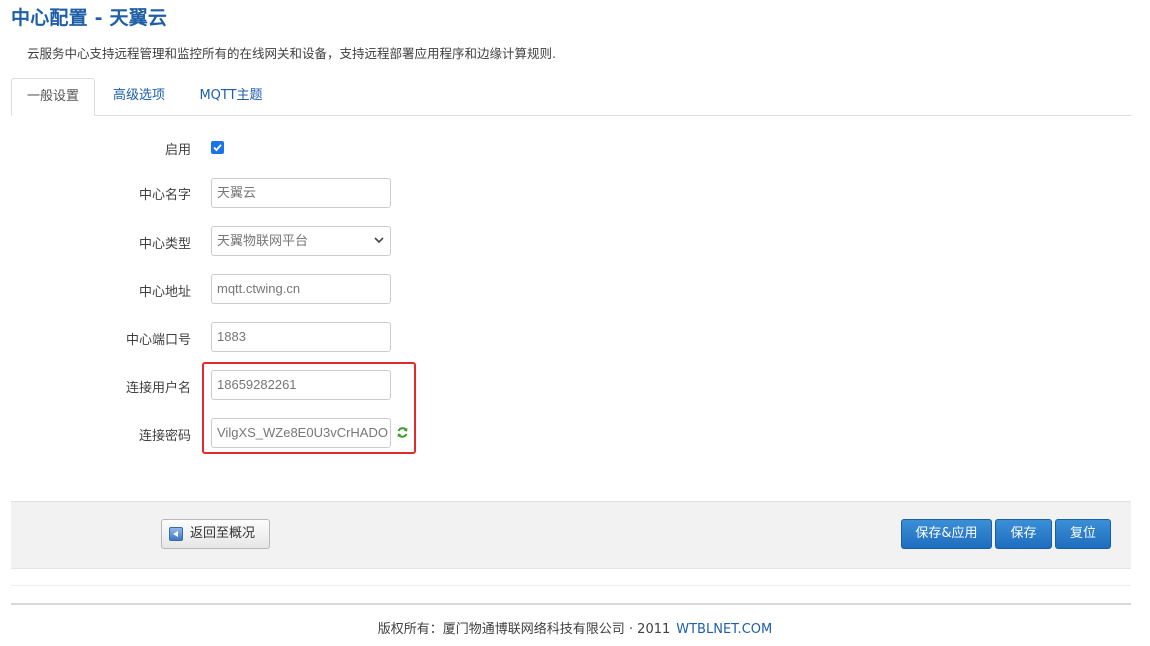 Image resolution: width=1150 pixels, height=646 pixels. I want to click on footer-divider, so click(571, 604).